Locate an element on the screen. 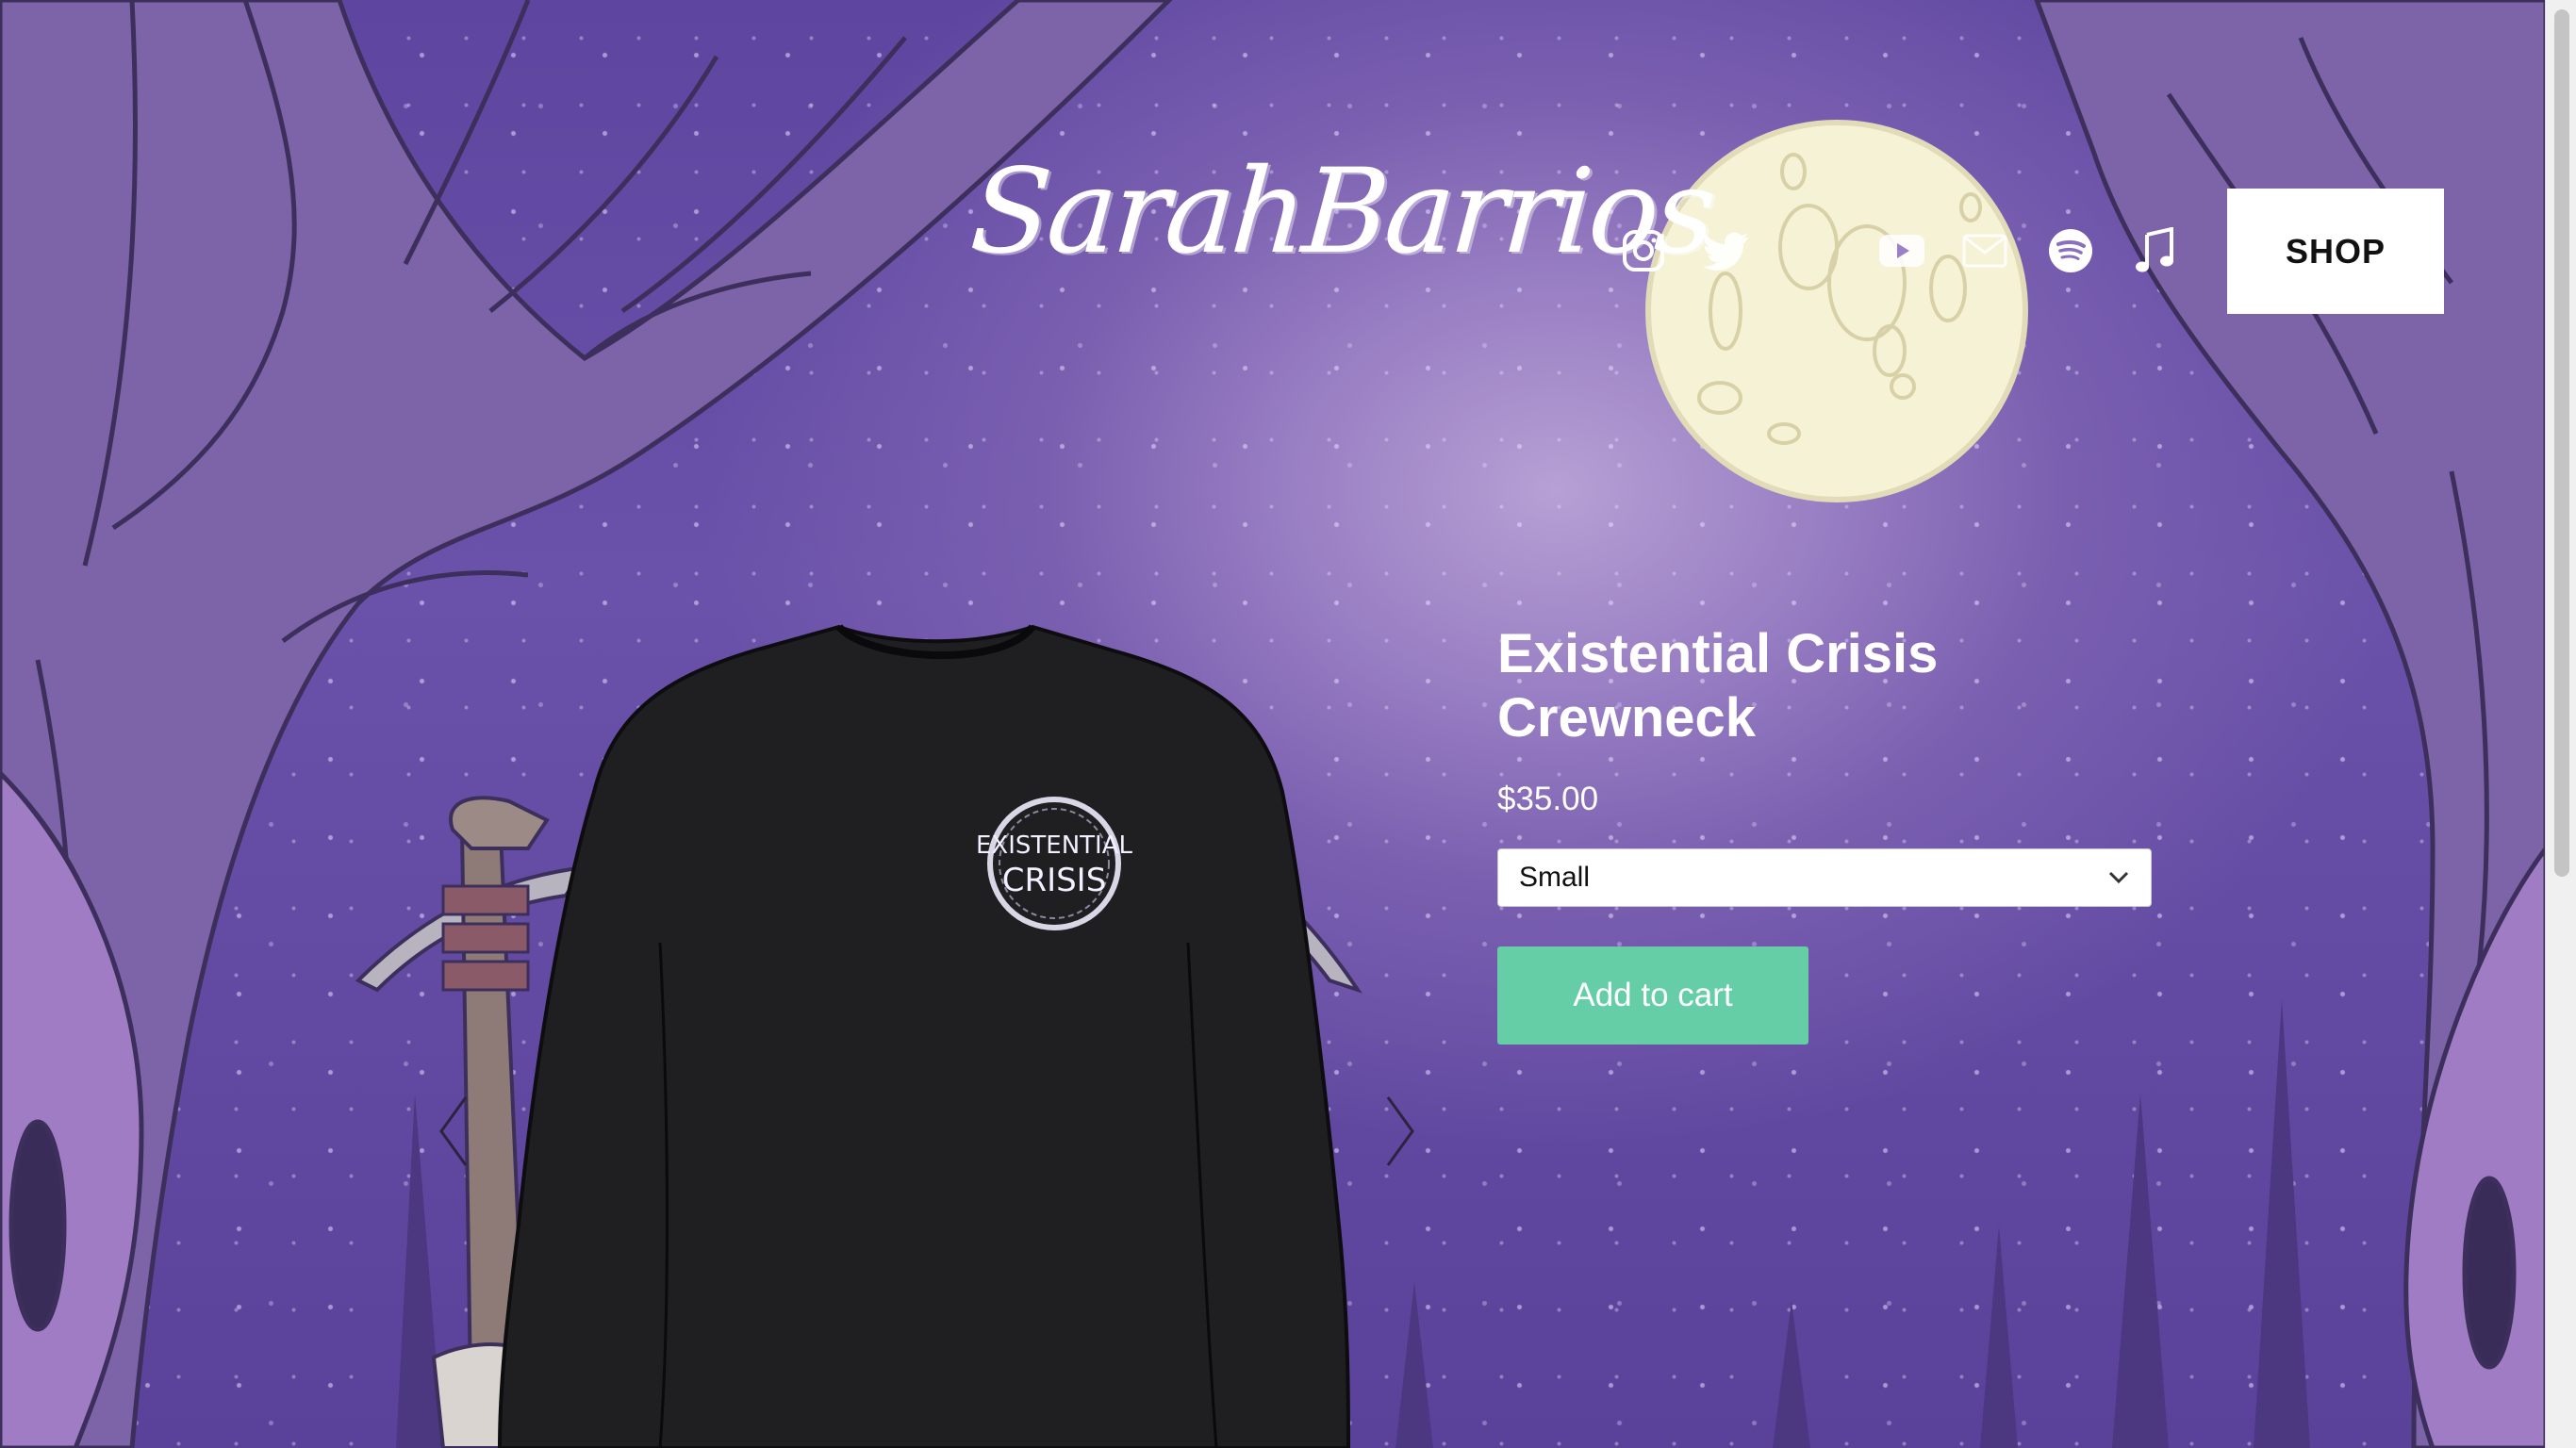 The width and height of the screenshot is (2576, 1448). previous-image-button is located at coordinates (452, 1131).